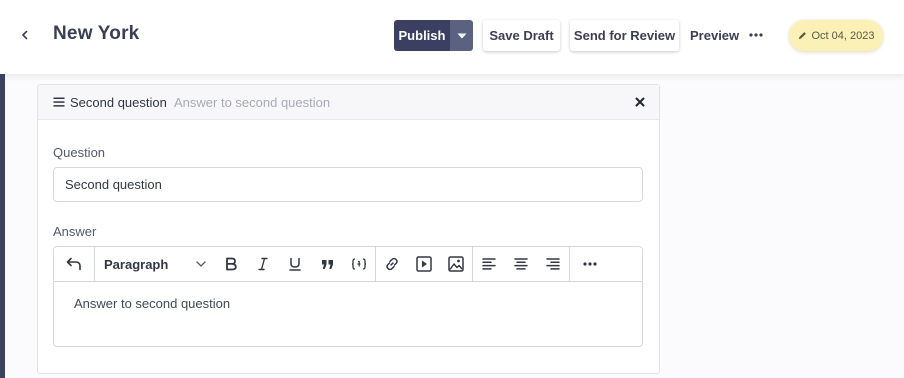 The height and width of the screenshot is (378, 904). I want to click on send-for-review-button: Send for Review, so click(624, 35).